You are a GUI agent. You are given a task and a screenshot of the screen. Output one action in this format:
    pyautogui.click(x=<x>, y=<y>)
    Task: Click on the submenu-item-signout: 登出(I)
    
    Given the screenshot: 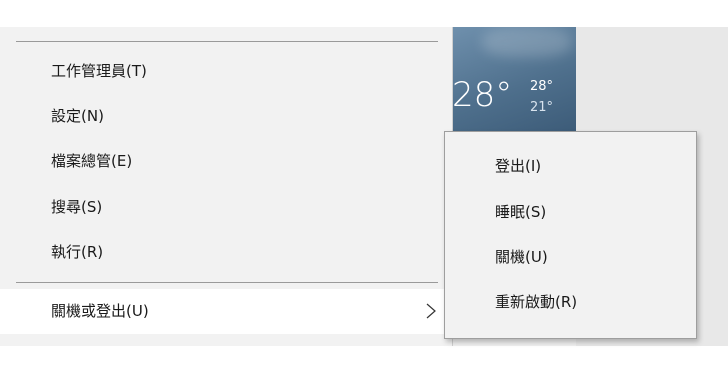 What is the action you would take?
    pyautogui.click(x=570, y=166)
    